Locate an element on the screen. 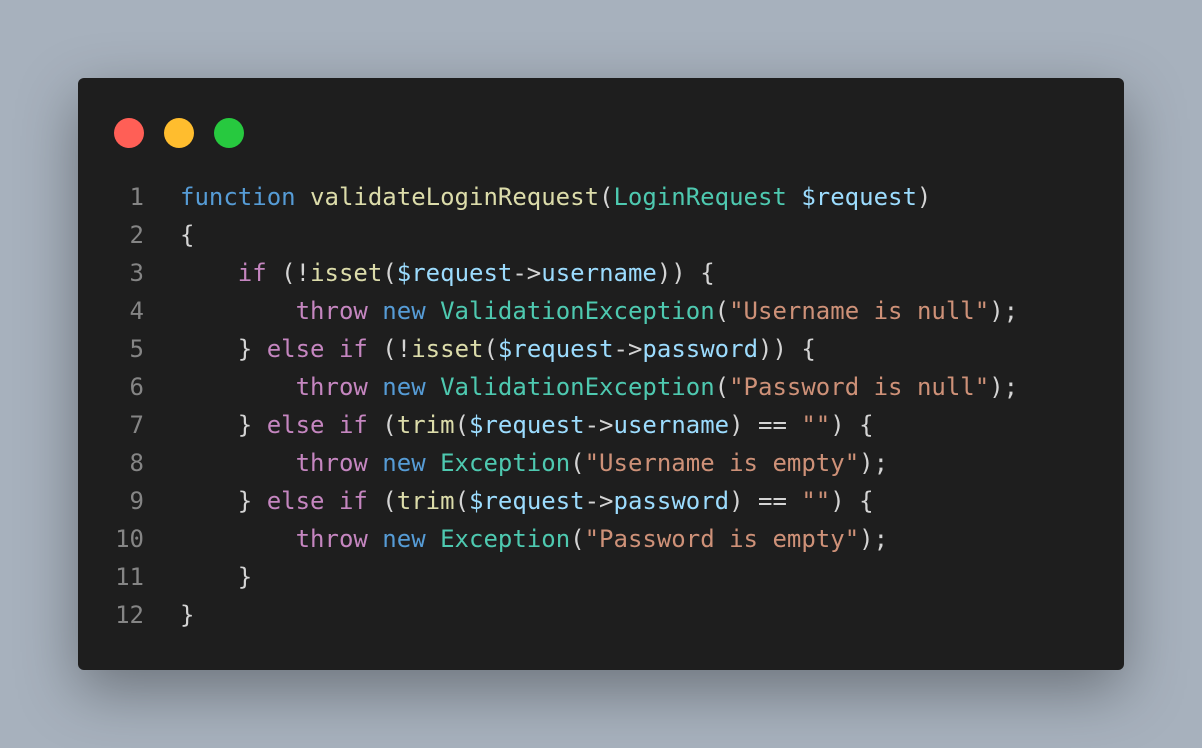 This screenshot has height=748, width=1202. code-token-str: "Username is null" is located at coordinates (859, 311).